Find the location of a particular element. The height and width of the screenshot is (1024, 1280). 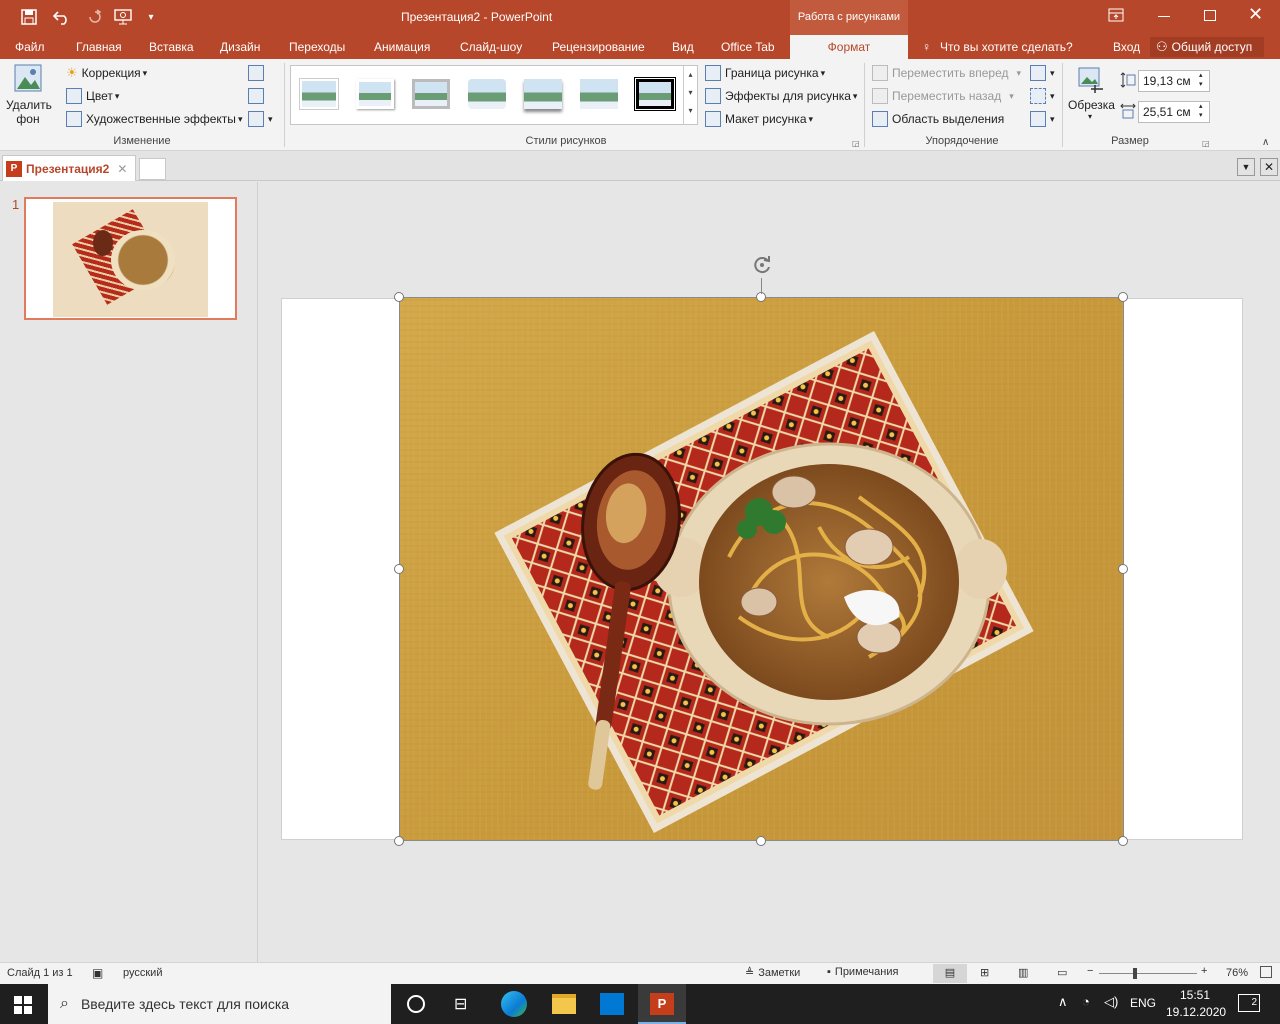

slide-thumbnail is located at coordinates (130, 258).